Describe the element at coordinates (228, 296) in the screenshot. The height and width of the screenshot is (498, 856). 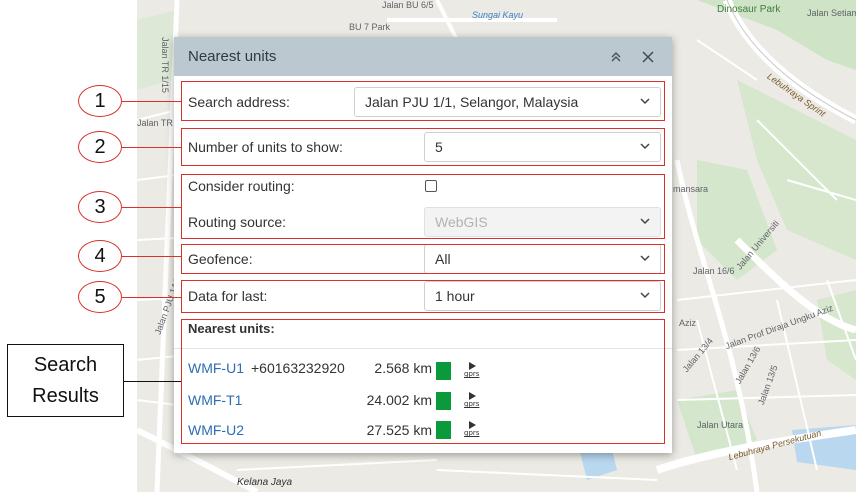
I see `data-for-last-label: Data for last:` at that location.